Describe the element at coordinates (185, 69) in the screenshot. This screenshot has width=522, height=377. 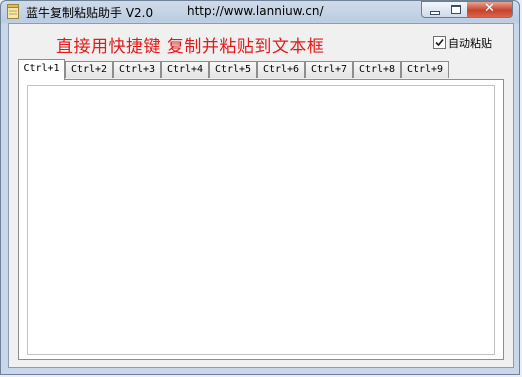
I see `tab-ctrl-4: Ctrl+4` at that location.